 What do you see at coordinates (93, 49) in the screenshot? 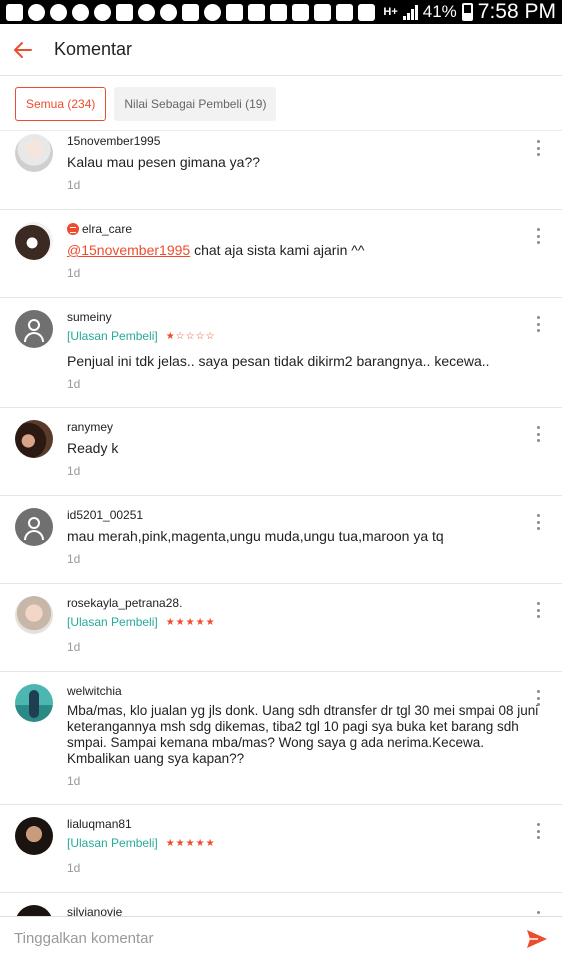
I see `page-title: Komentar` at bounding box center [93, 49].